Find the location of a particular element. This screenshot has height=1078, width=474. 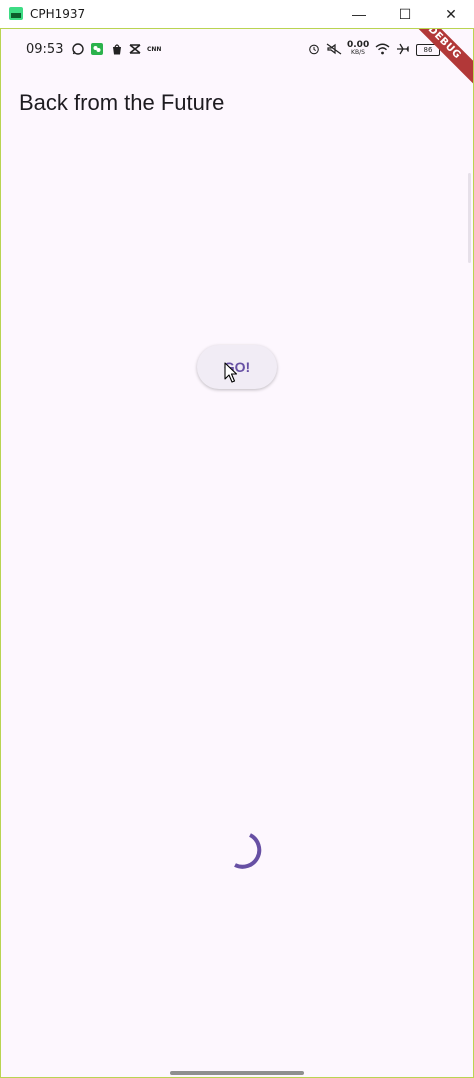

maximize-button: ☐ is located at coordinates (405, 14).